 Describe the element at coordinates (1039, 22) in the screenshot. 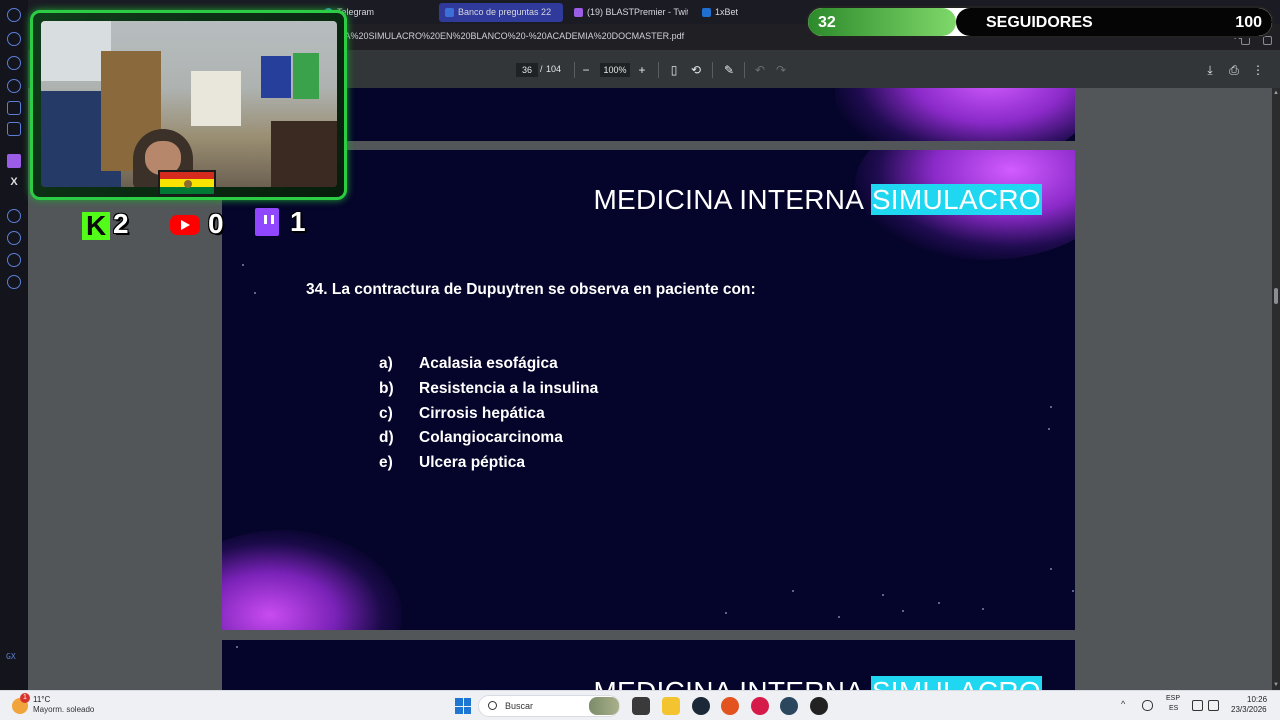

I see `followers-label: SEGUIDORES` at that location.